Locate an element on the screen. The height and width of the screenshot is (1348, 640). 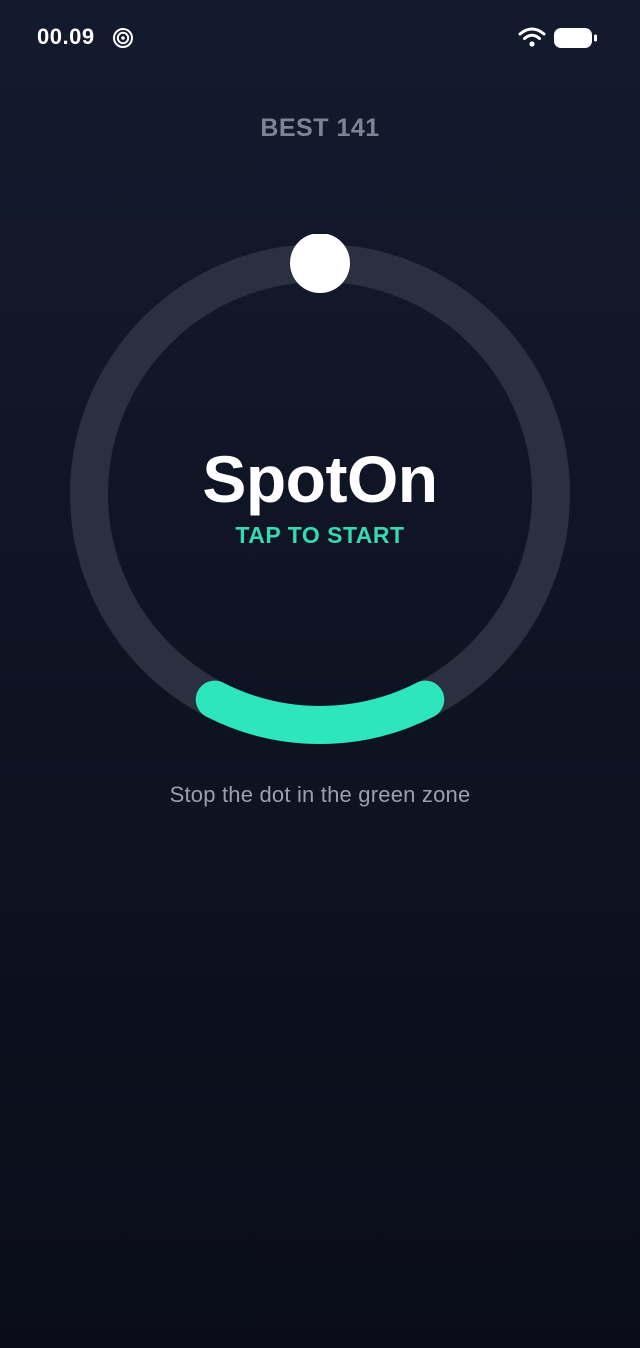
status-bar: 00.09 is located at coordinates (320, 38).